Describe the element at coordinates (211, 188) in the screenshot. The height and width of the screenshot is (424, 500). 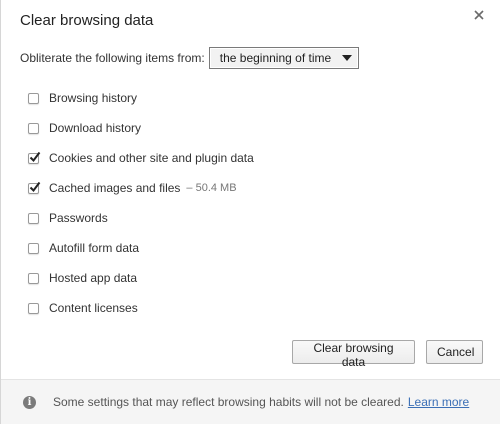
I see `cache-size-value: – 50.4 MB` at that location.